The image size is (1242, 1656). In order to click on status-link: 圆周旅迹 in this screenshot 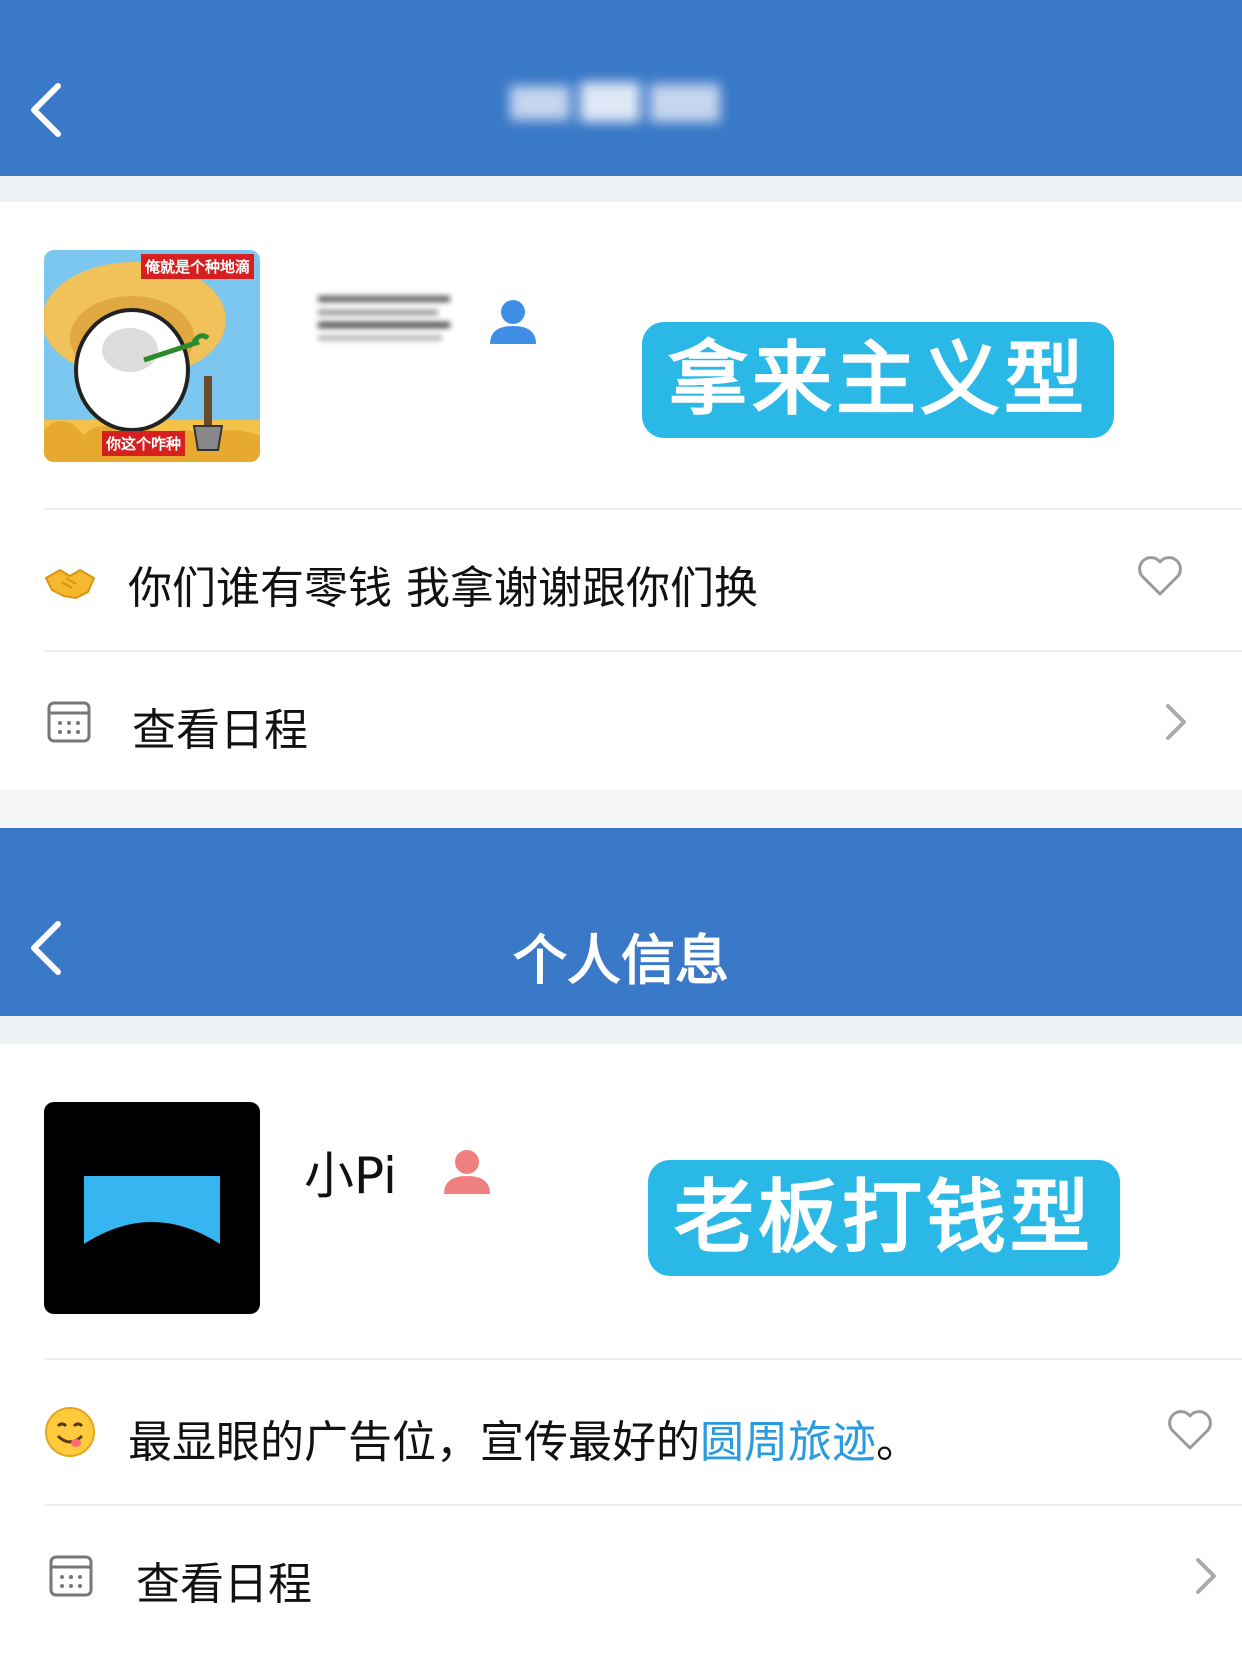, I will do `click(788, 1442)`.